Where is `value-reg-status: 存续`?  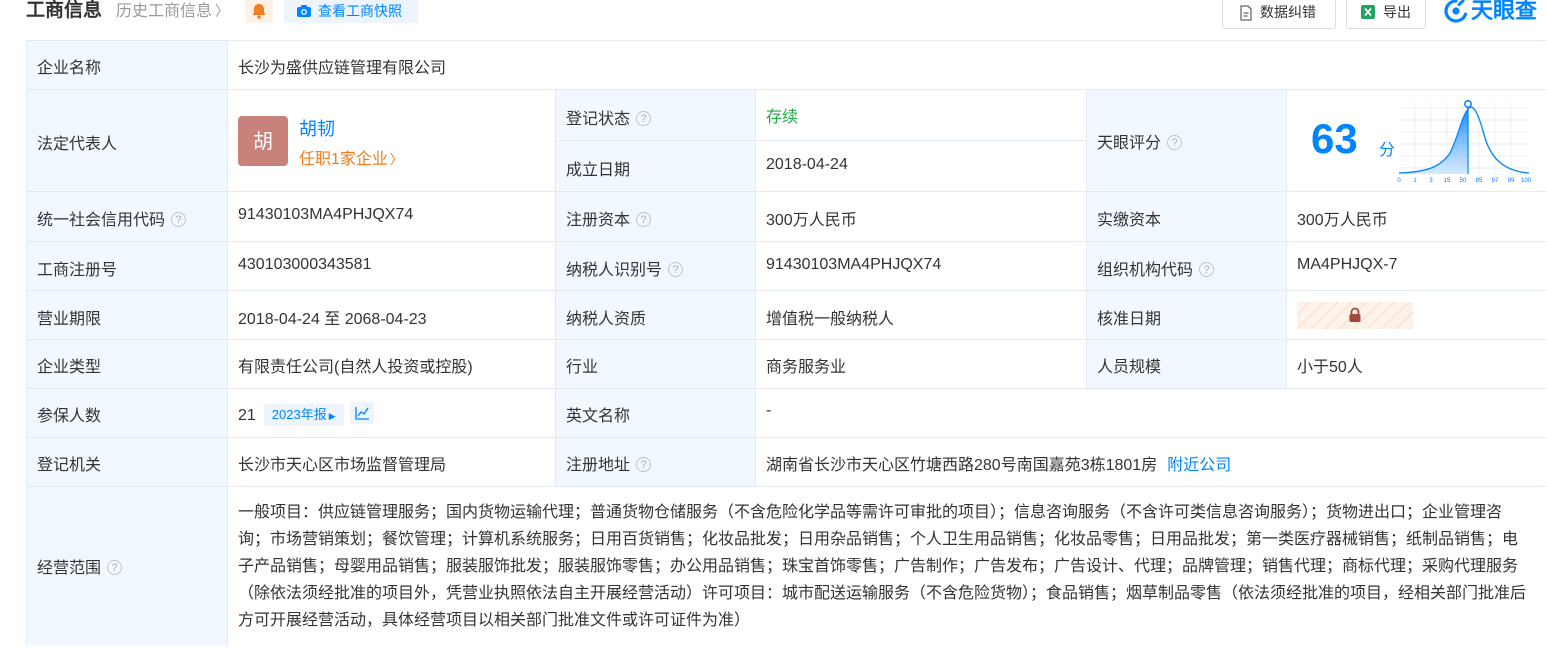
value-reg-status: 存续 is located at coordinates (921, 115).